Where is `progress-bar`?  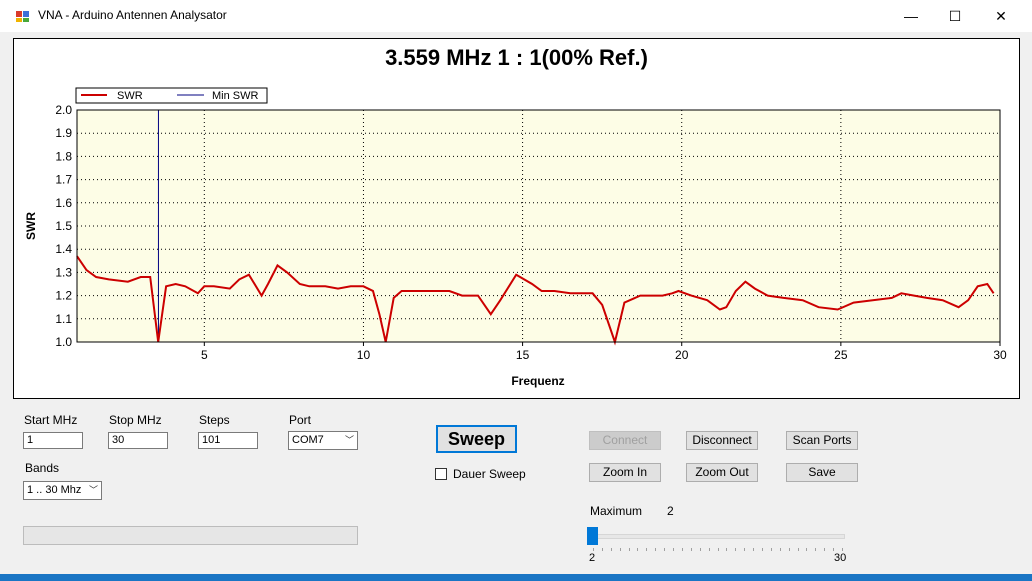
progress-bar is located at coordinates (190, 535).